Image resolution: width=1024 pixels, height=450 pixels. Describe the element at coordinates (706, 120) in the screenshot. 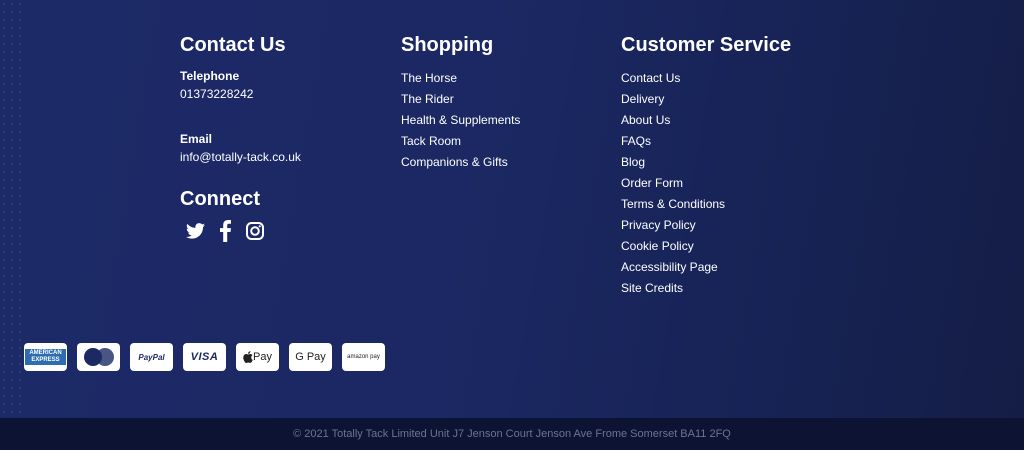

I see `service-link-about-us: About Us` at that location.